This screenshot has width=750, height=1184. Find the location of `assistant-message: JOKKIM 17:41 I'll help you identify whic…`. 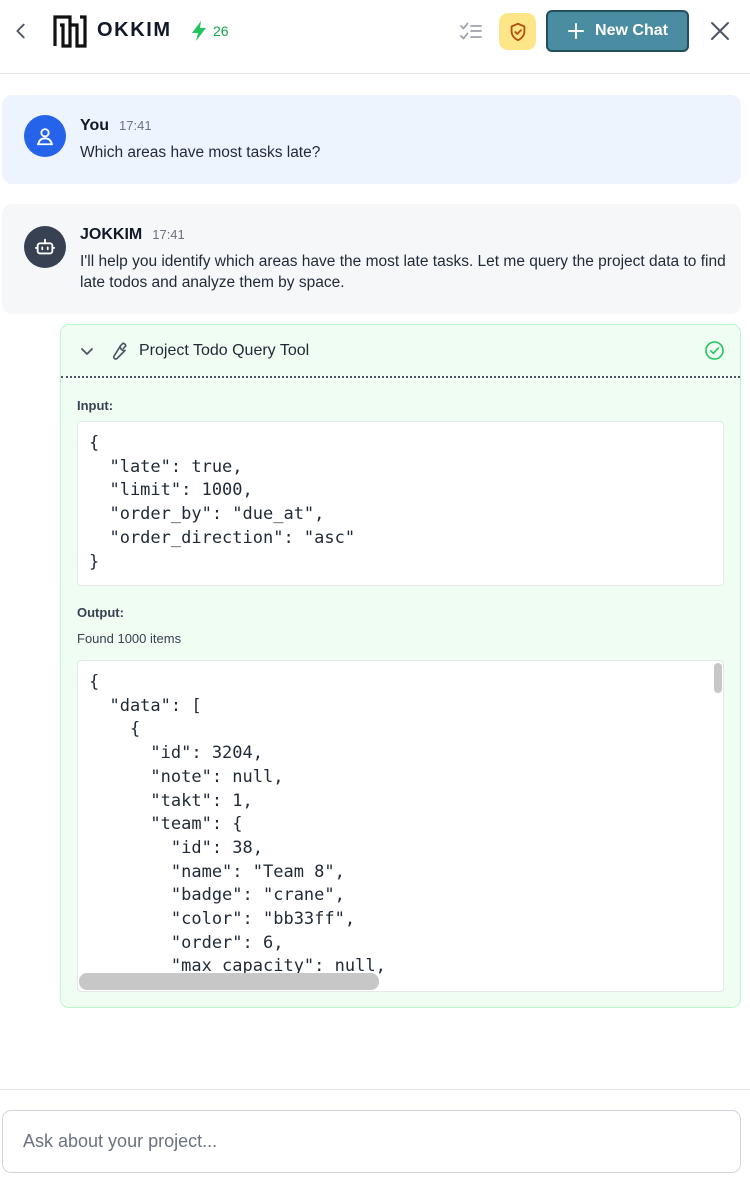

assistant-message: JOKKIM 17:41 I'll help you identify whic… is located at coordinates (371, 259).